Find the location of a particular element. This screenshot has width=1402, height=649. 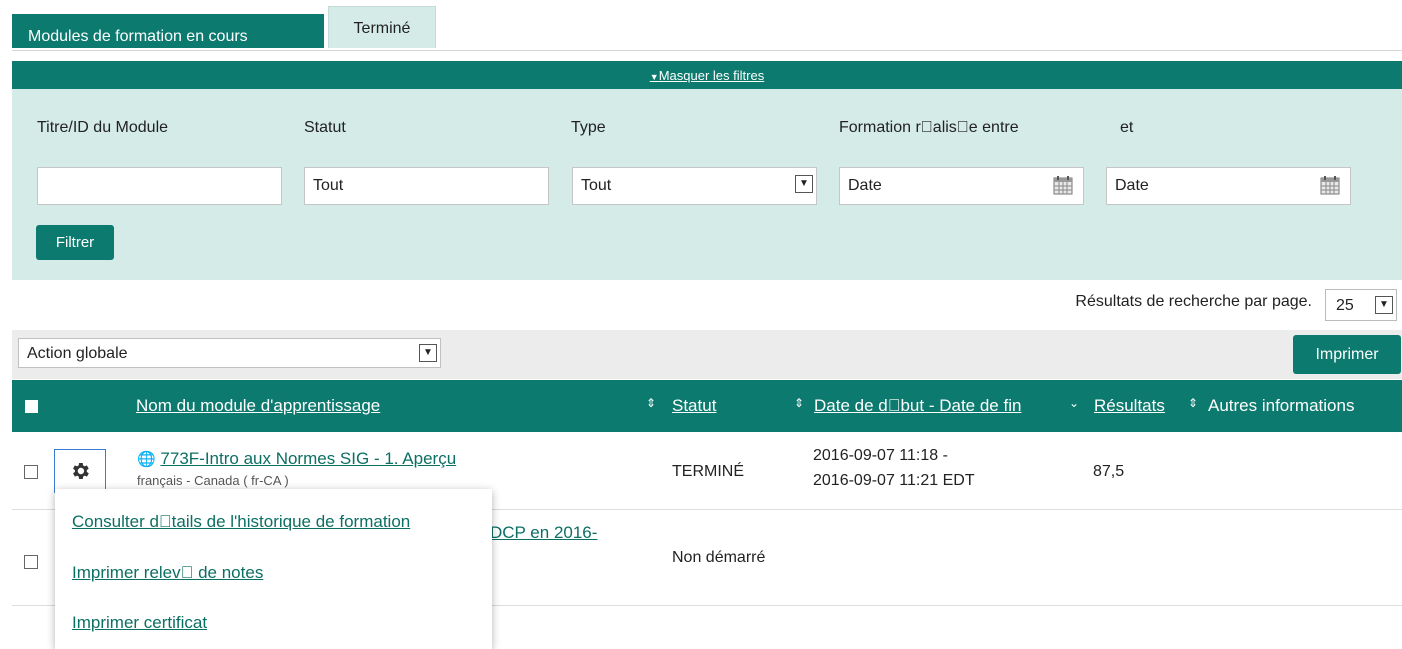

globe-icon: 🌐 is located at coordinates (146, 459).